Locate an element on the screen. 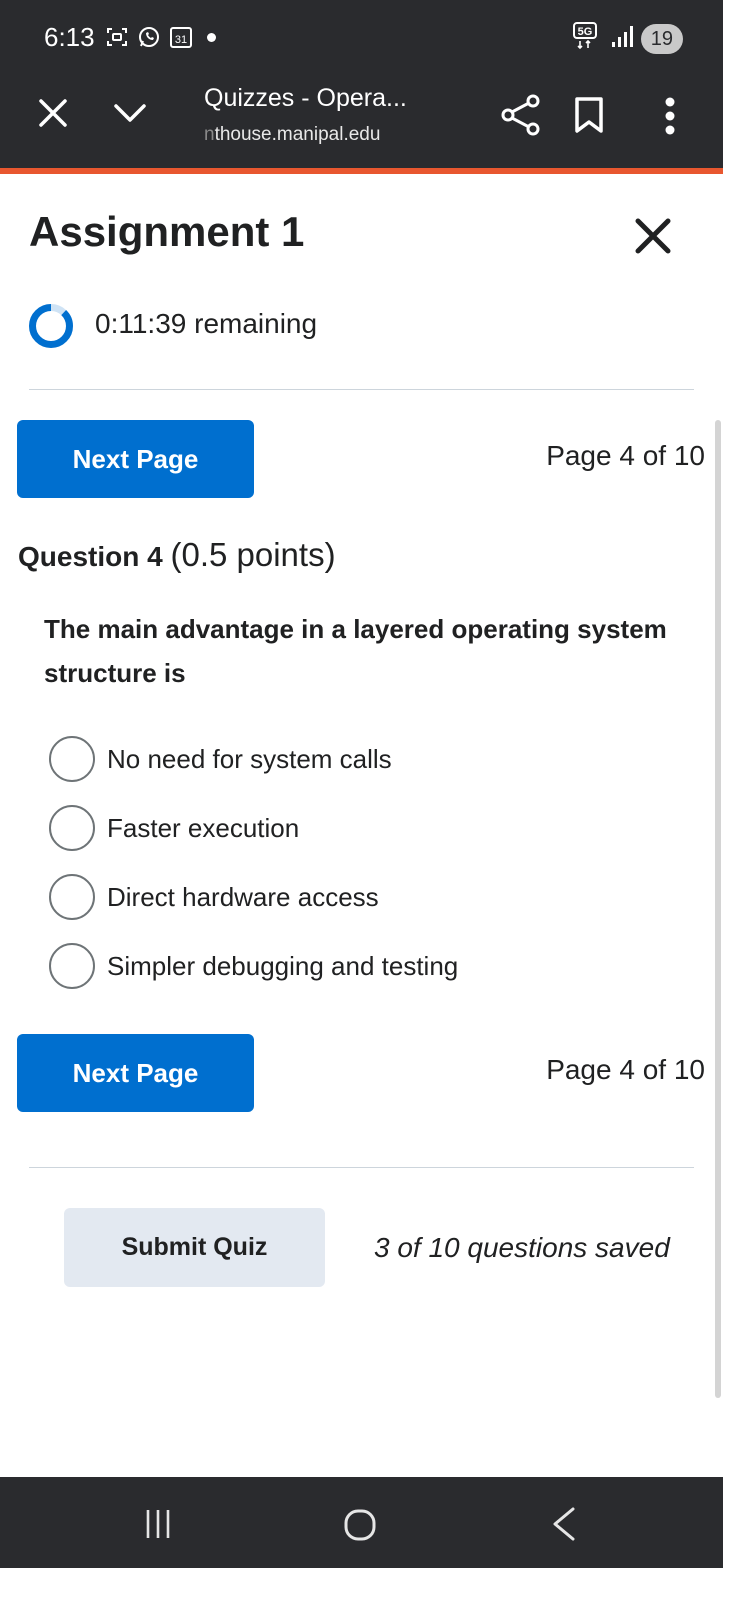  timer-icon is located at coordinates (51, 328).